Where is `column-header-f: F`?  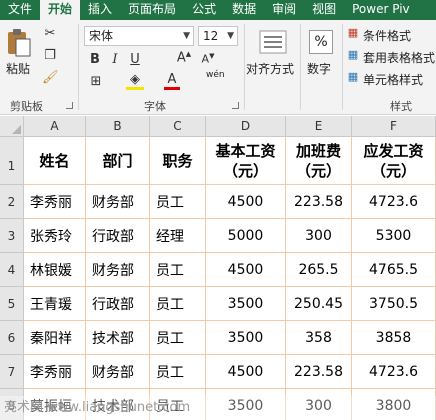
column-header-f: F is located at coordinates (394, 126).